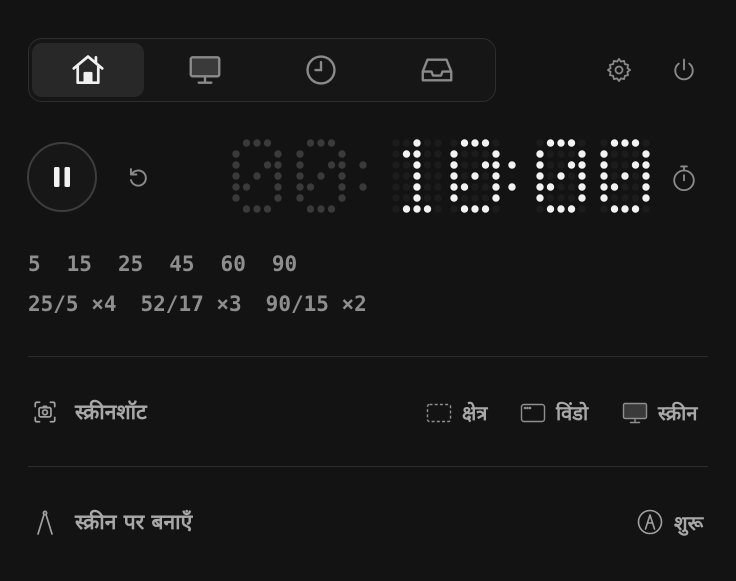 Image resolution: width=736 pixels, height=581 pixels. What do you see at coordinates (669, 522) in the screenshot?
I see `draw-start-button: शुरू` at bounding box center [669, 522].